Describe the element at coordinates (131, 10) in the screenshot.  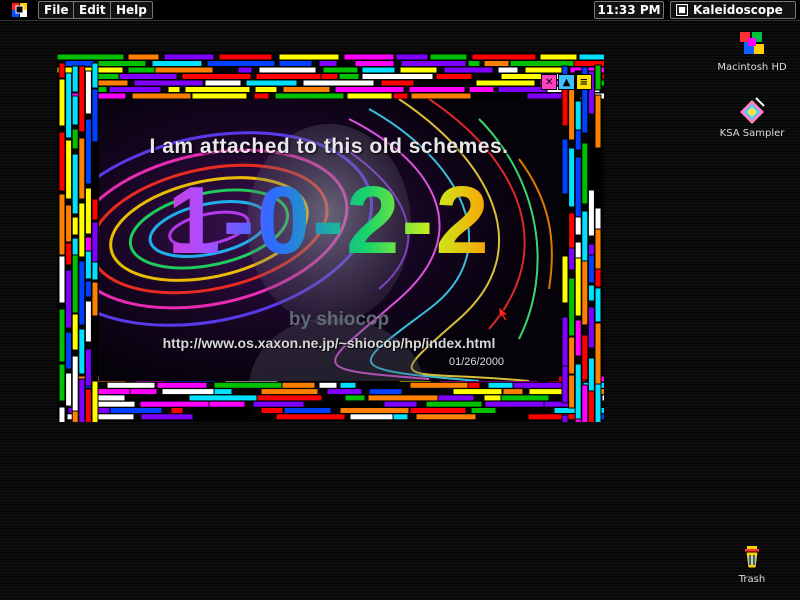
I see `menu-help: Help` at that location.